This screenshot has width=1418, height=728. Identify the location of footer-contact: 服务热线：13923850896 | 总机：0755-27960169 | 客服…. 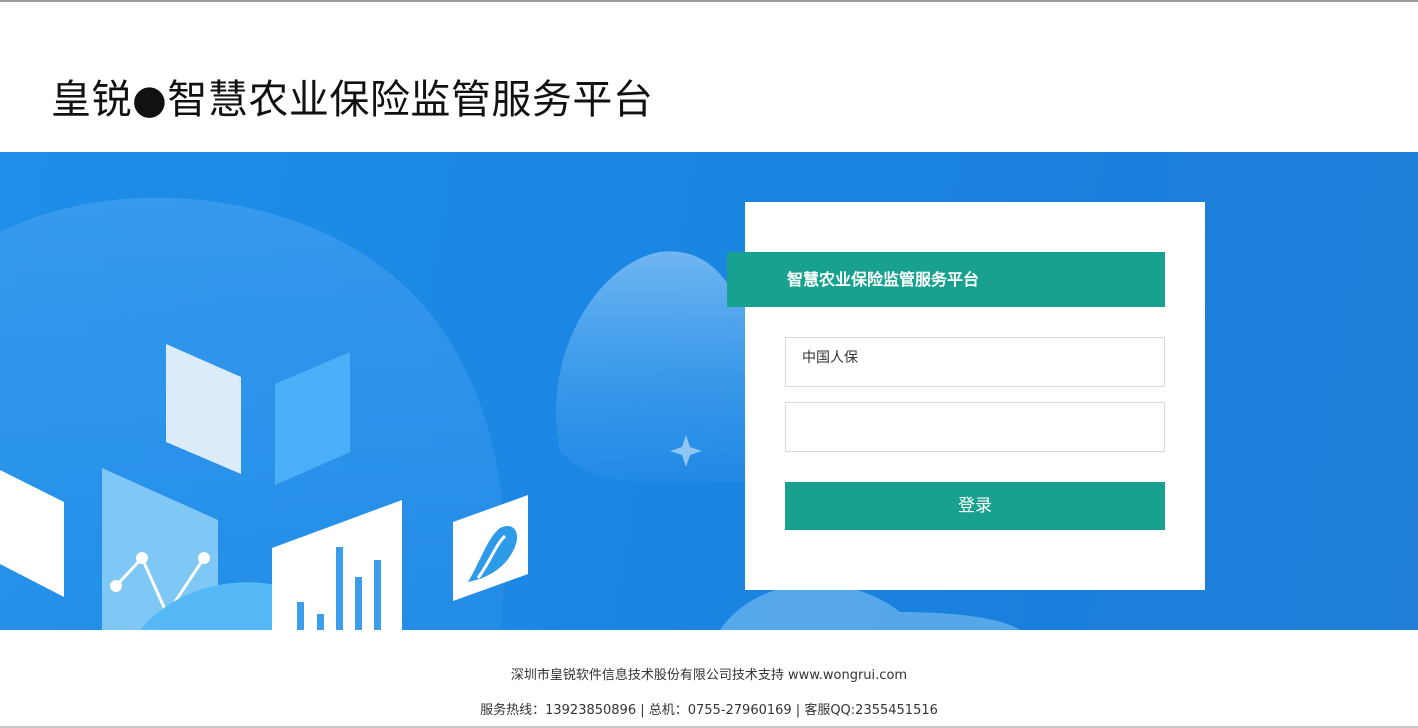
(709, 710).